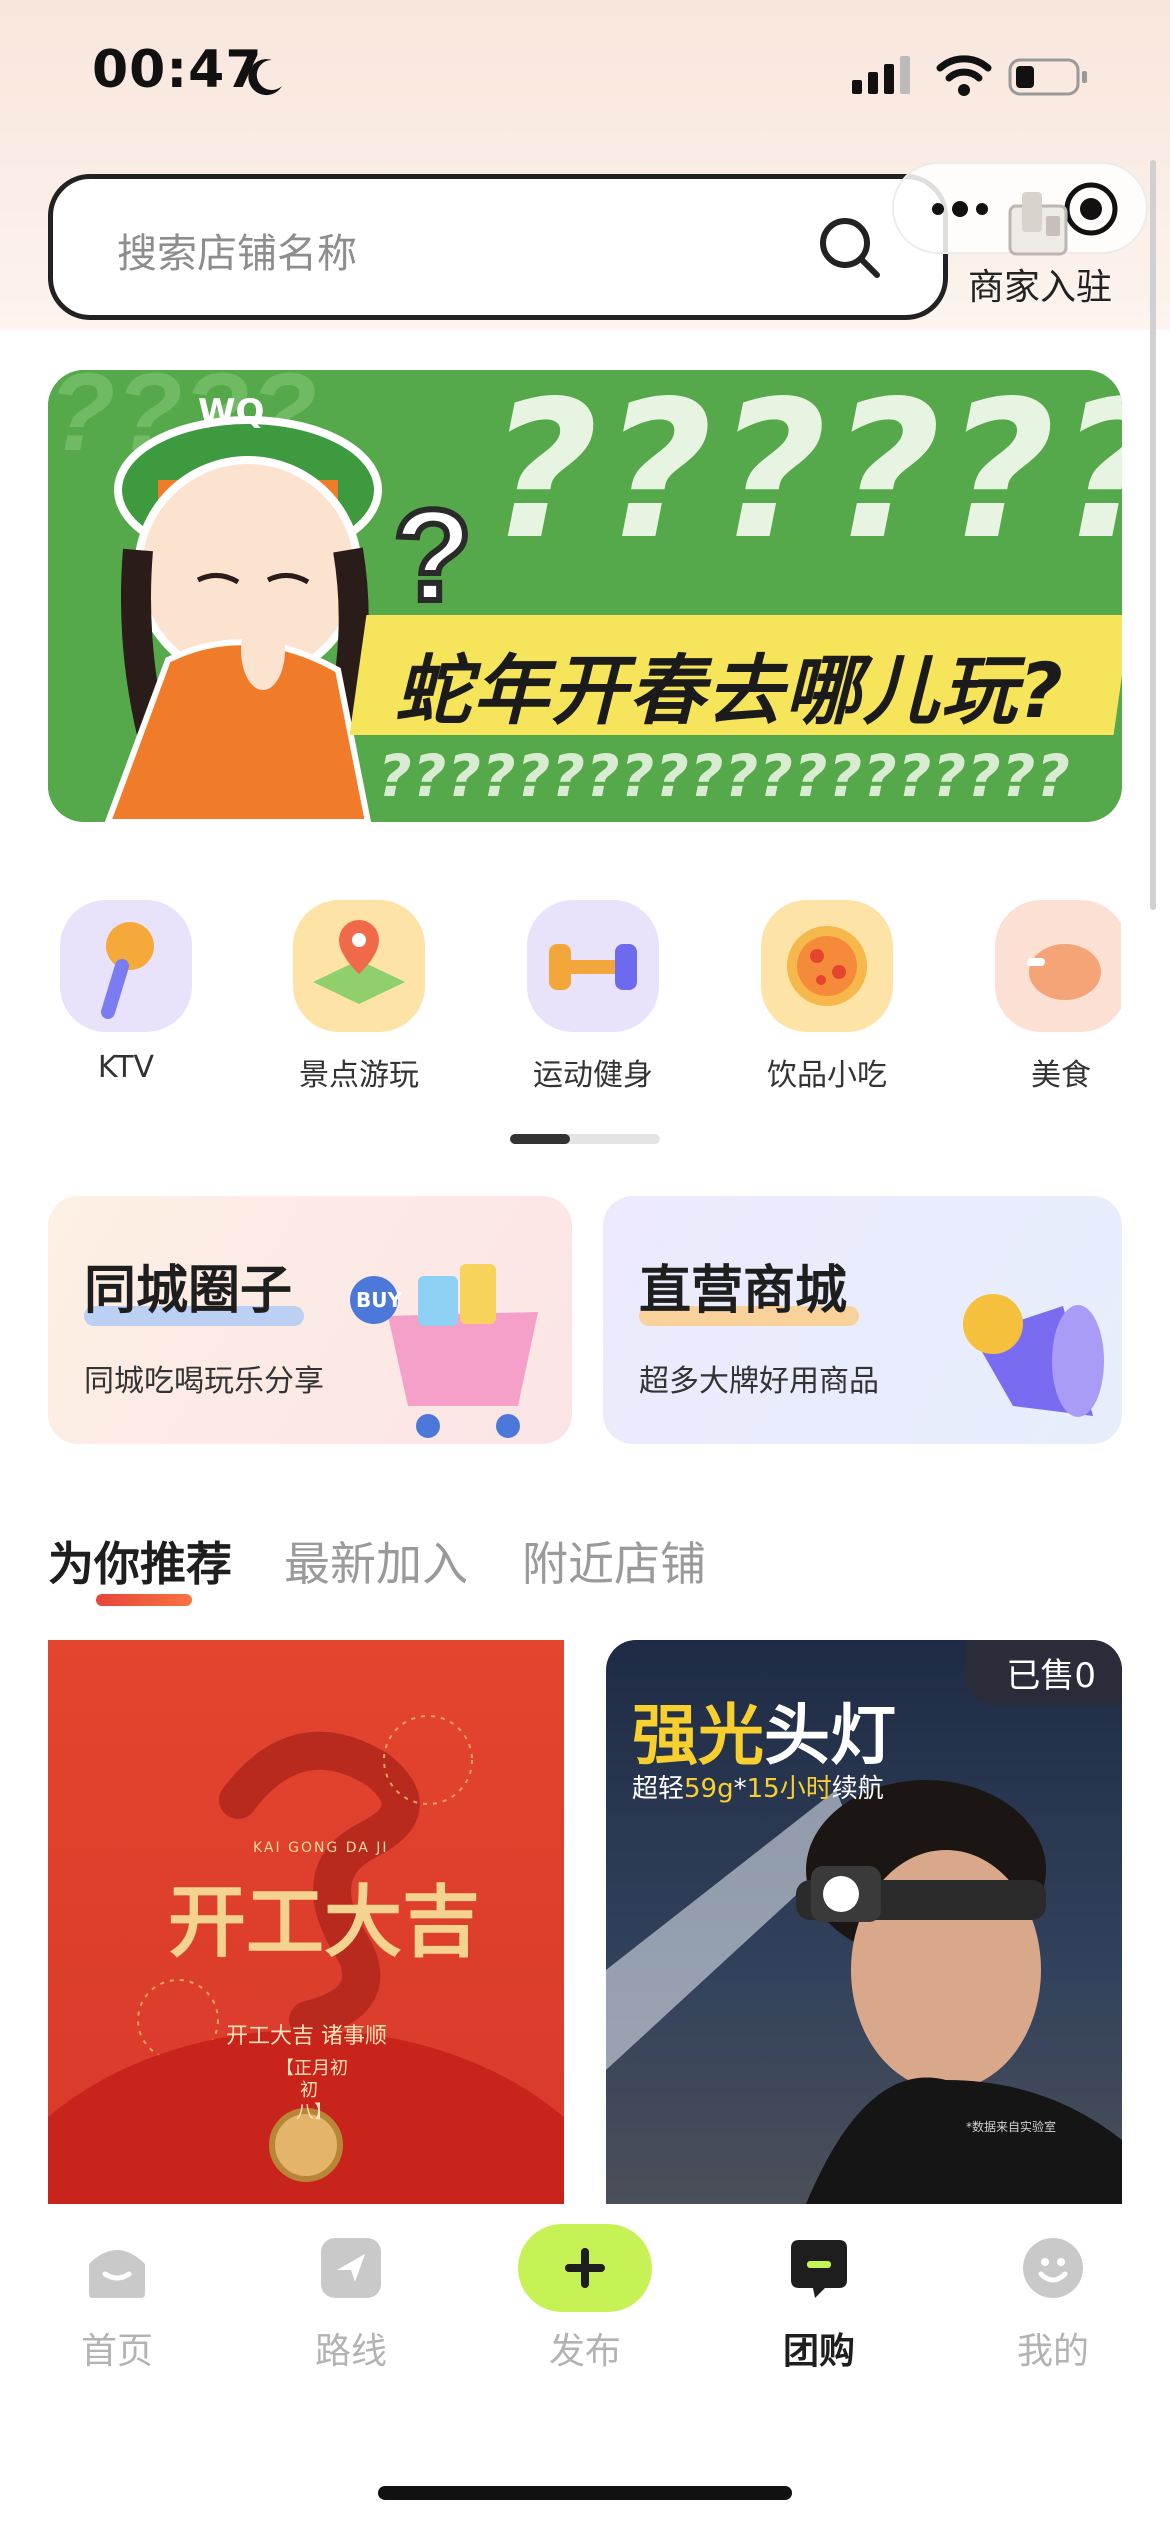 The image size is (1170, 2532). What do you see at coordinates (1153, 535) in the screenshot?
I see `page-scrollbar` at bounding box center [1153, 535].